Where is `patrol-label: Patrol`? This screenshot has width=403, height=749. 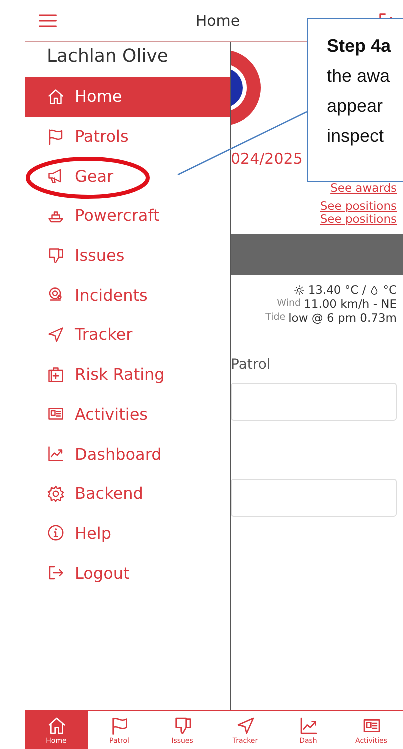
patrol-label: Patrol is located at coordinates (251, 365).